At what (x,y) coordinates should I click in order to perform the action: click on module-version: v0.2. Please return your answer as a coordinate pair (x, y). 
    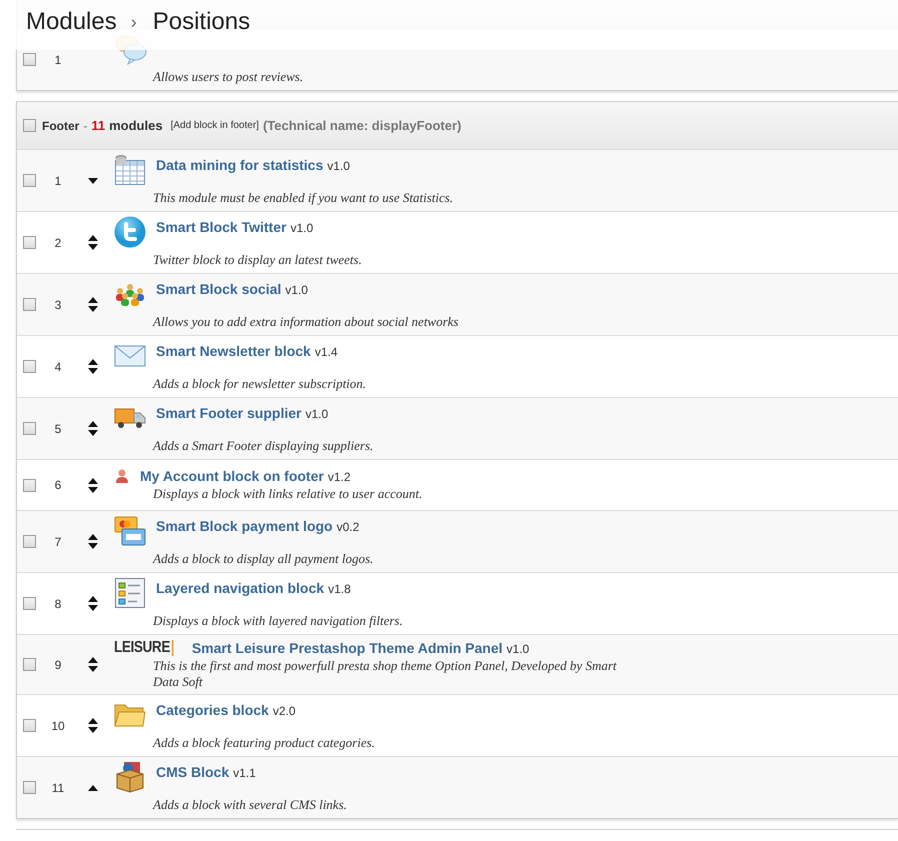
    Looking at the image, I should click on (348, 527).